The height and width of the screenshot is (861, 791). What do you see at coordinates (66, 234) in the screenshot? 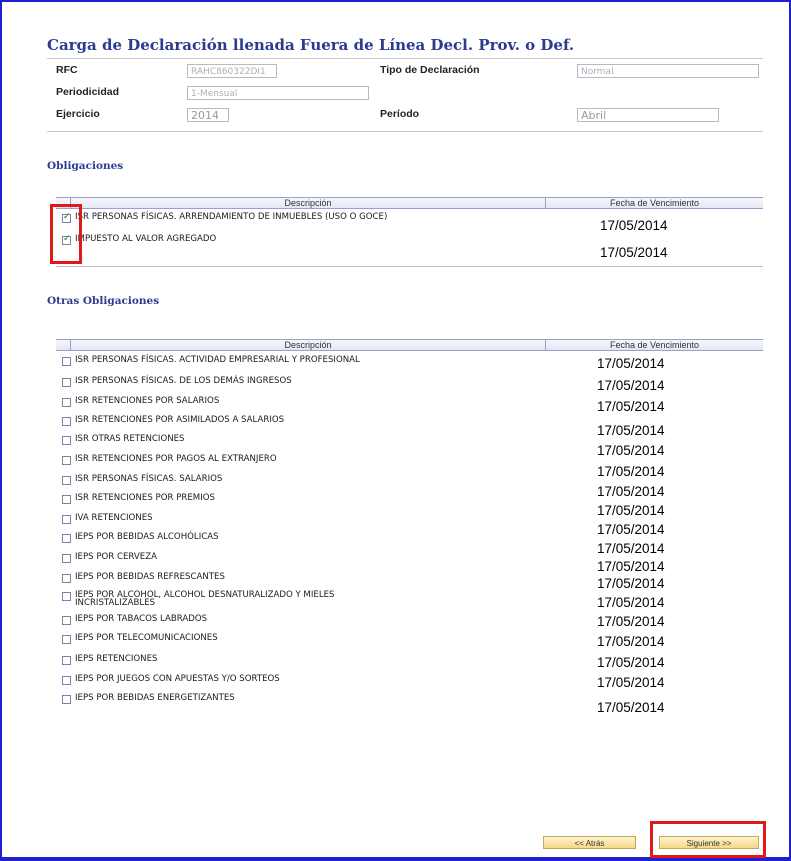
I see `checkbox-highlight` at bounding box center [66, 234].